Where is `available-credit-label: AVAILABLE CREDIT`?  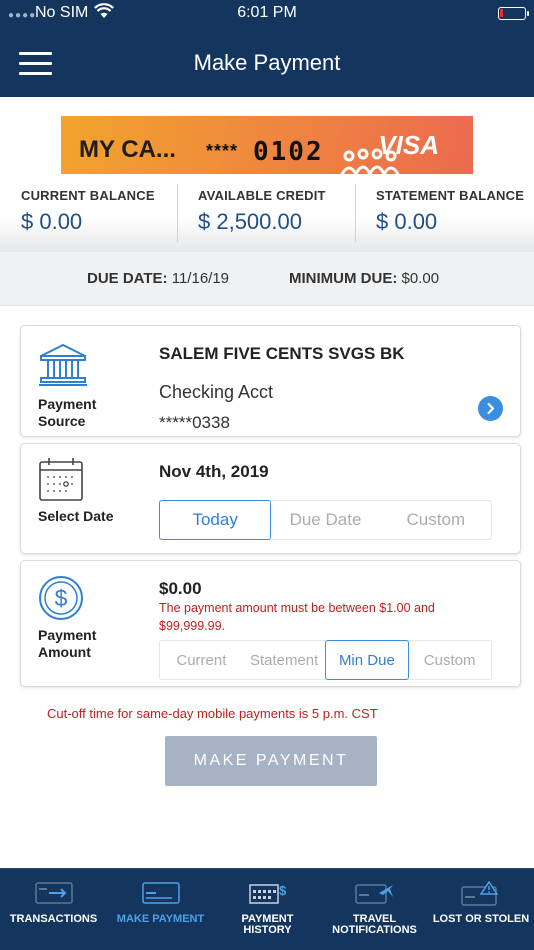
available-credit-label: AVAILABLE CREDIT is located at coordinates (262, 195).